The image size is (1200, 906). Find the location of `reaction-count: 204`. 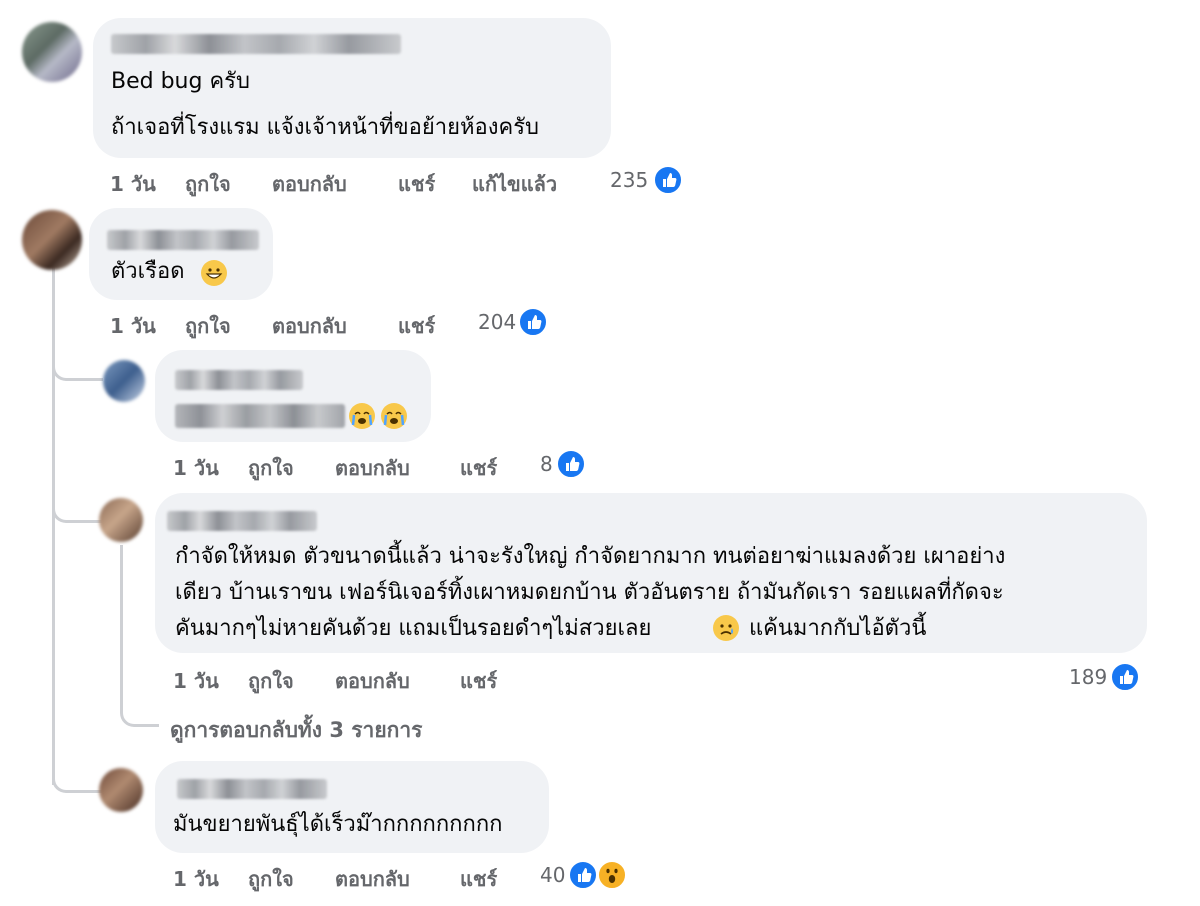

reaction-count: 204 is located at coordinates (497, 322).